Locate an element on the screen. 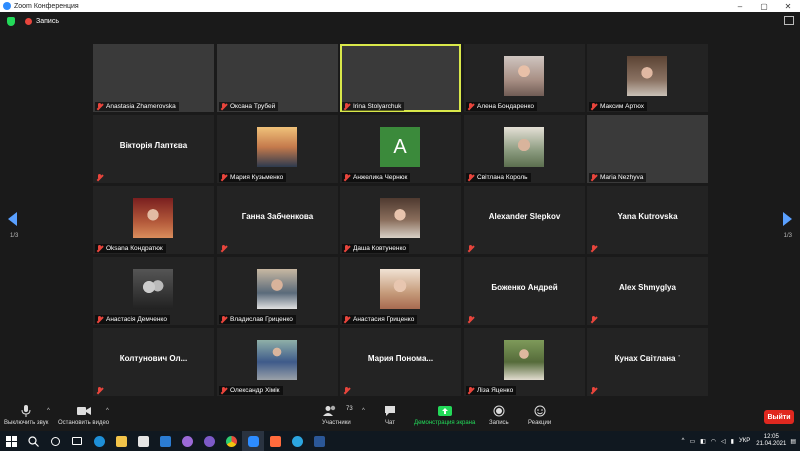 The image size is (800, 451). video-options-chevron-icon: ^ is located at coordinates (107, 411).